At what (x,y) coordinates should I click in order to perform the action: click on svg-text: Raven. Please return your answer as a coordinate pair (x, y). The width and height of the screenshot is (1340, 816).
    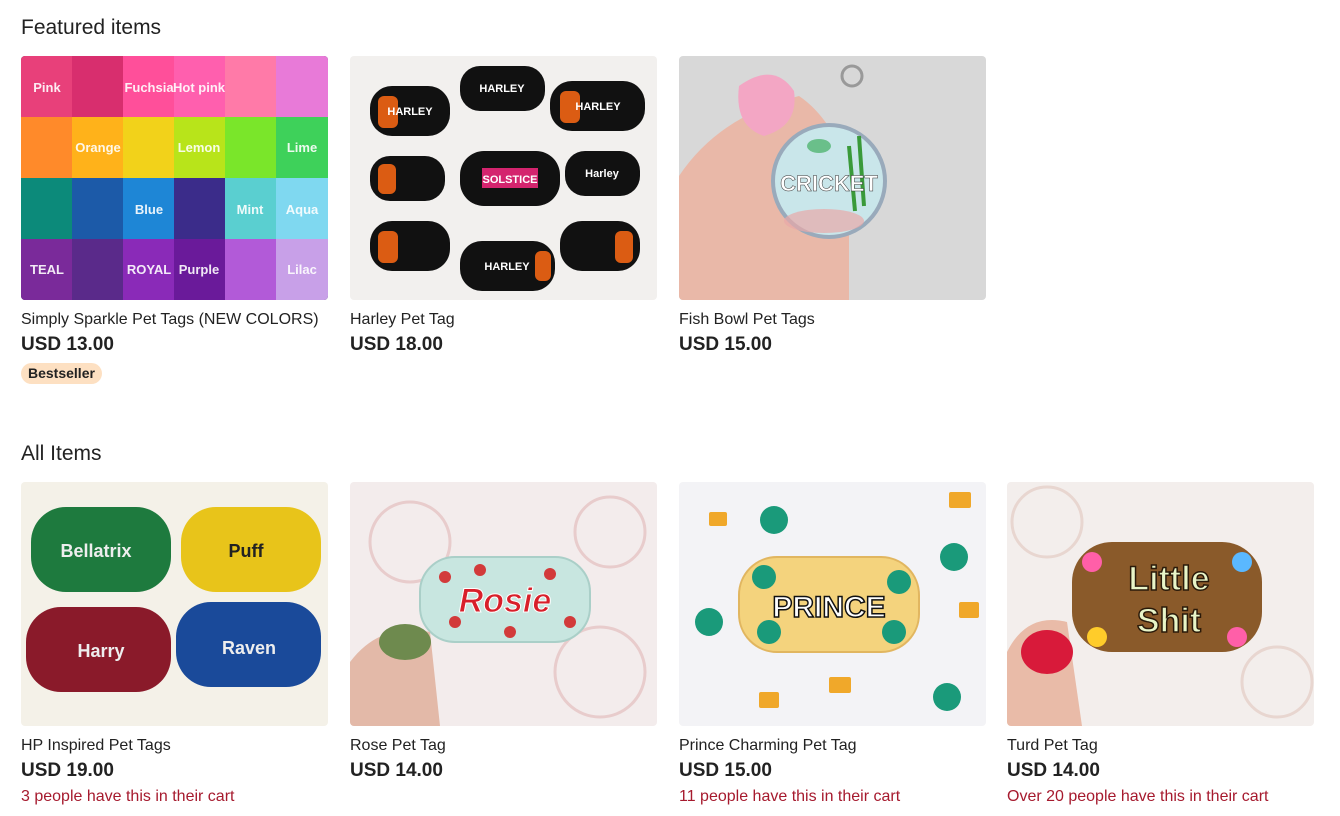
    Looking at the image, I should click on (249, 648).